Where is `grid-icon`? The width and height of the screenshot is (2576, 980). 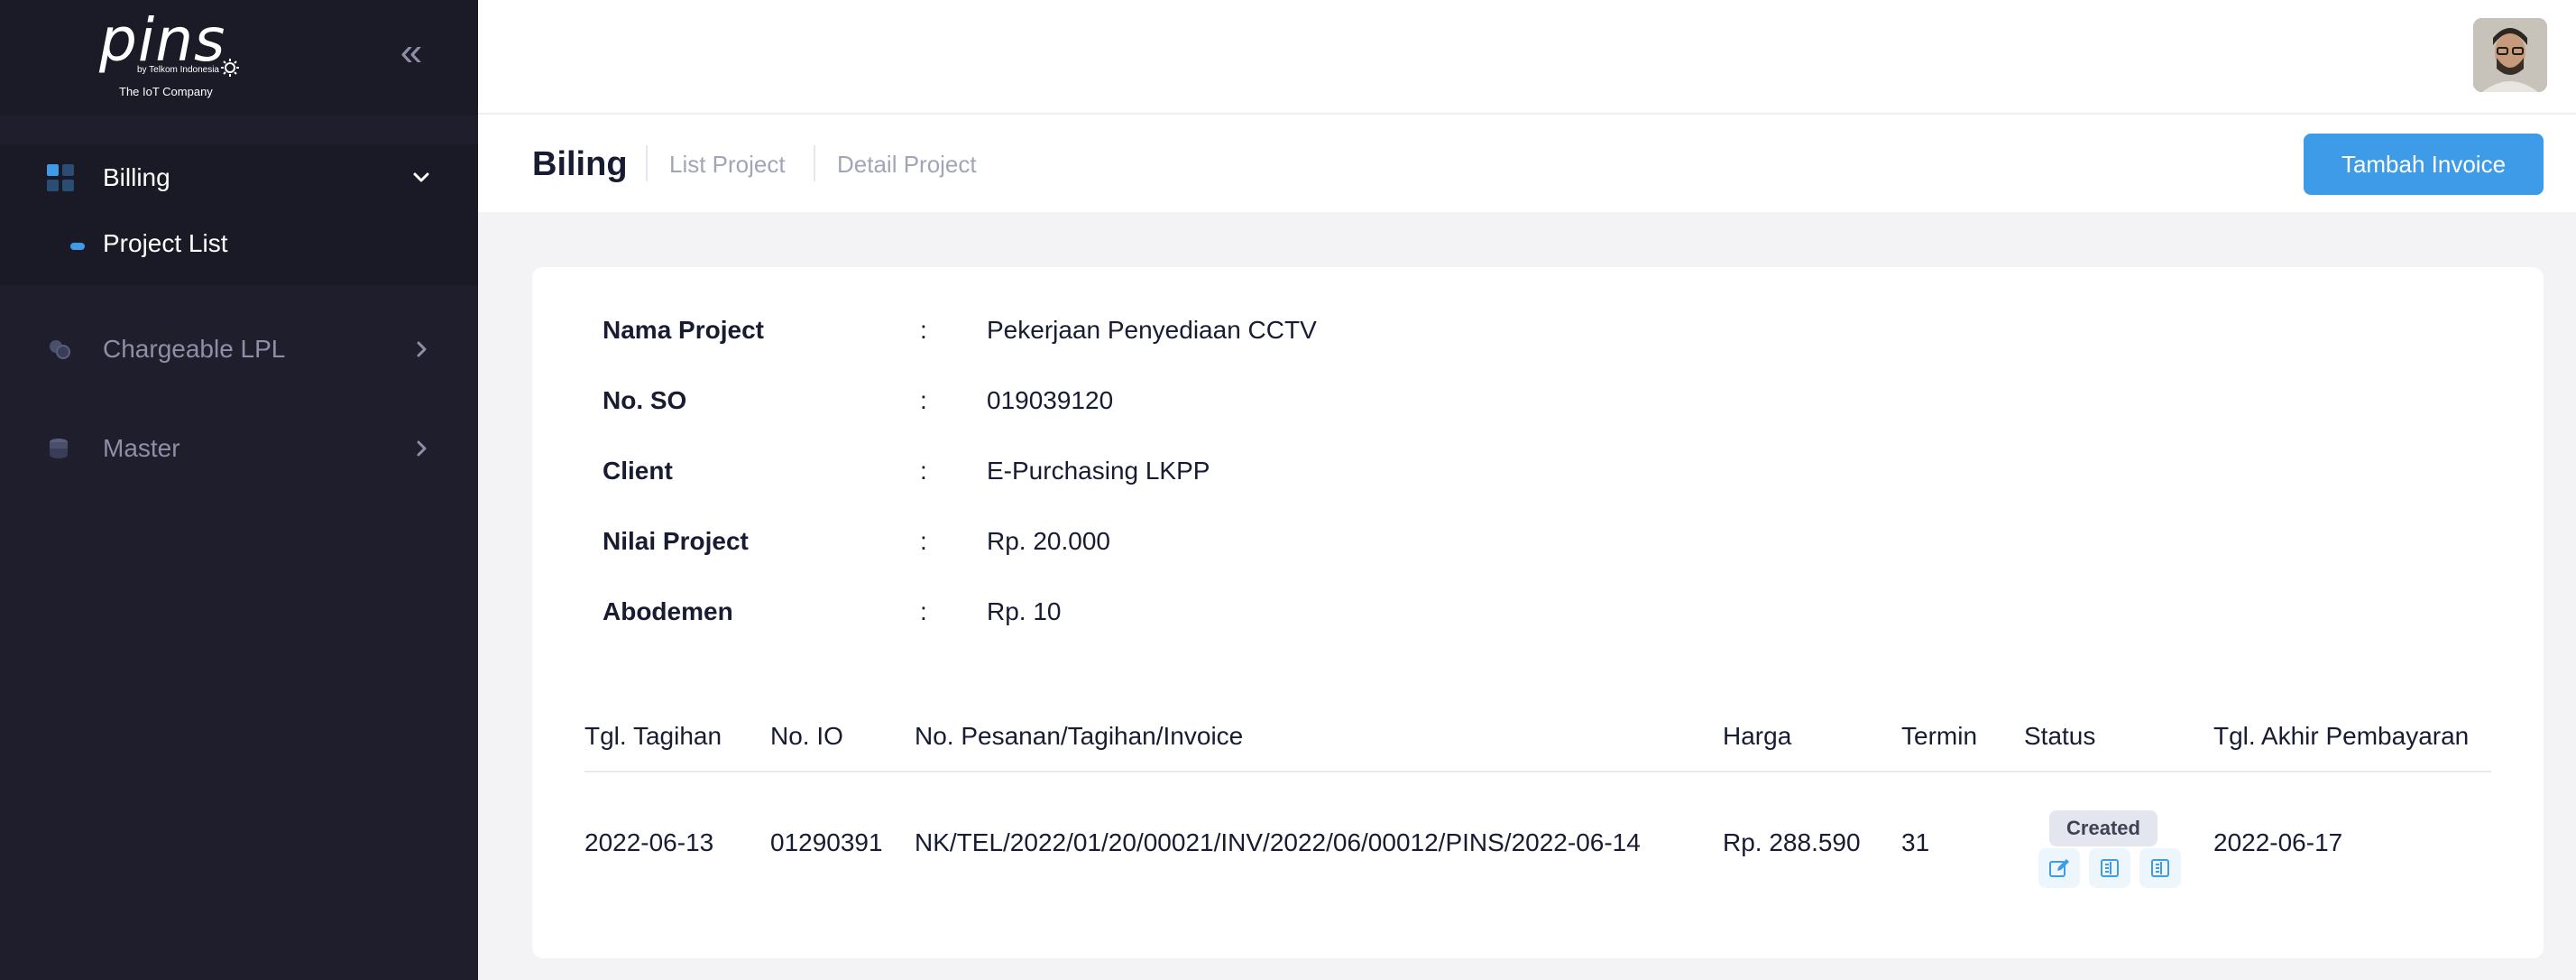 grid-icon is located at coordinates (60, 177).